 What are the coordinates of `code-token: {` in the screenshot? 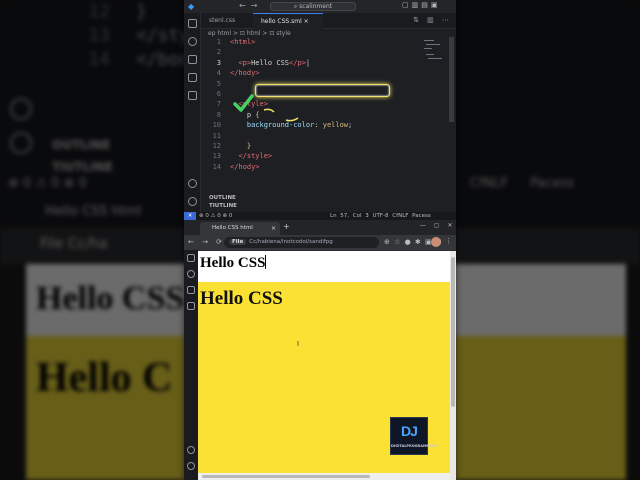 It's located at (257, 114).